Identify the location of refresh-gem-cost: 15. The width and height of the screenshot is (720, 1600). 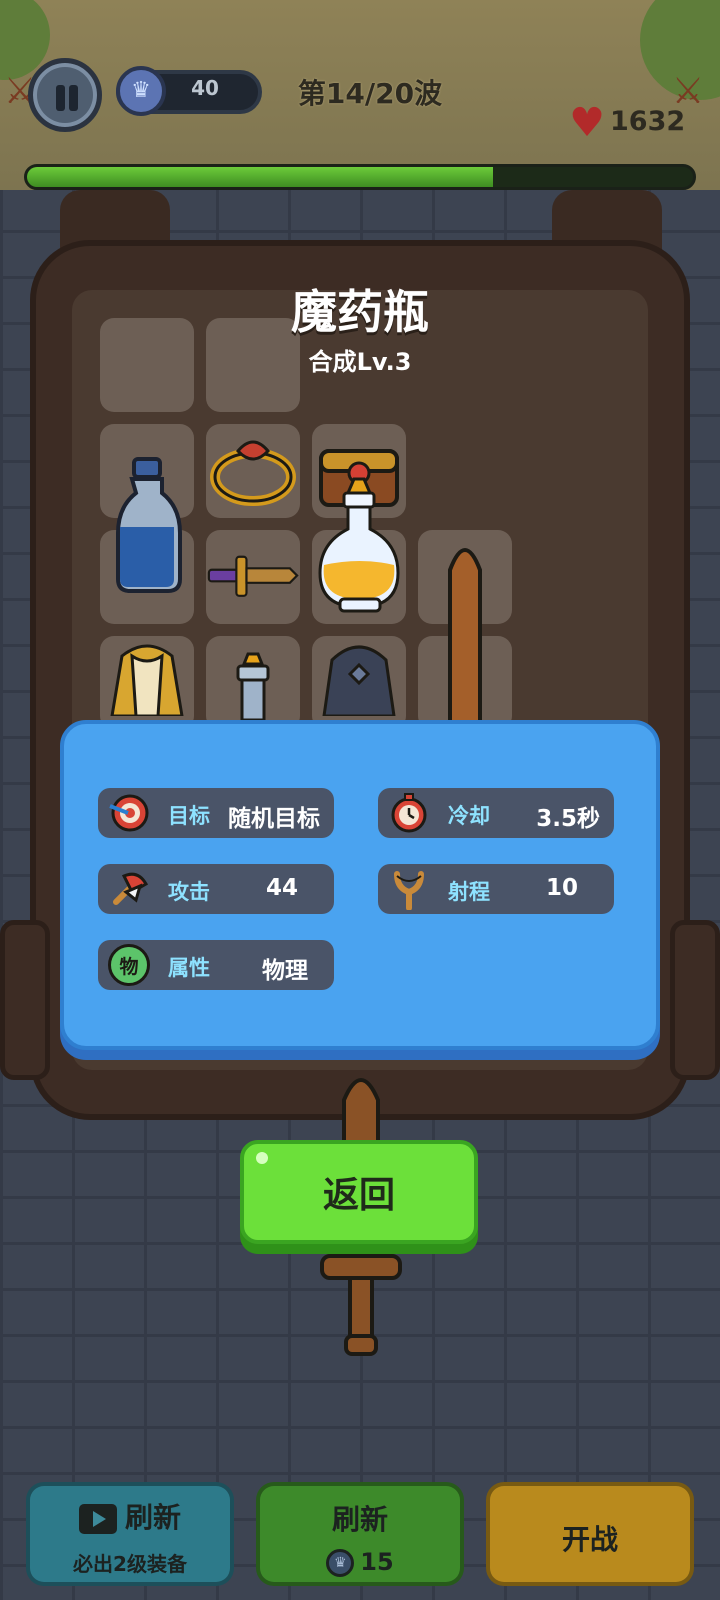
(377, 1562).